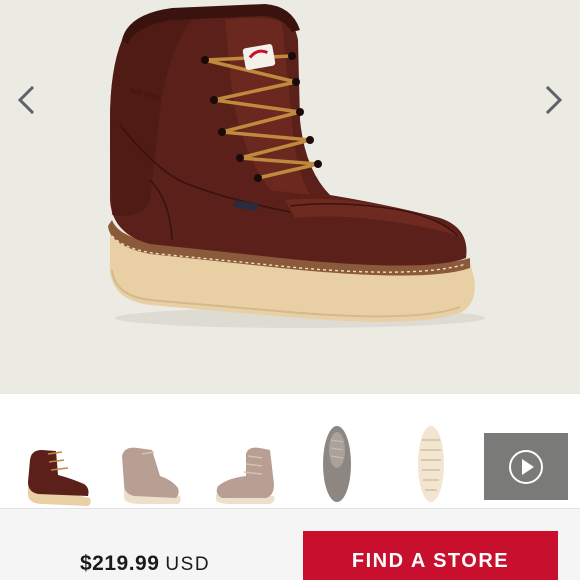  I want to click on video-thumbnail, so click(526, 466).